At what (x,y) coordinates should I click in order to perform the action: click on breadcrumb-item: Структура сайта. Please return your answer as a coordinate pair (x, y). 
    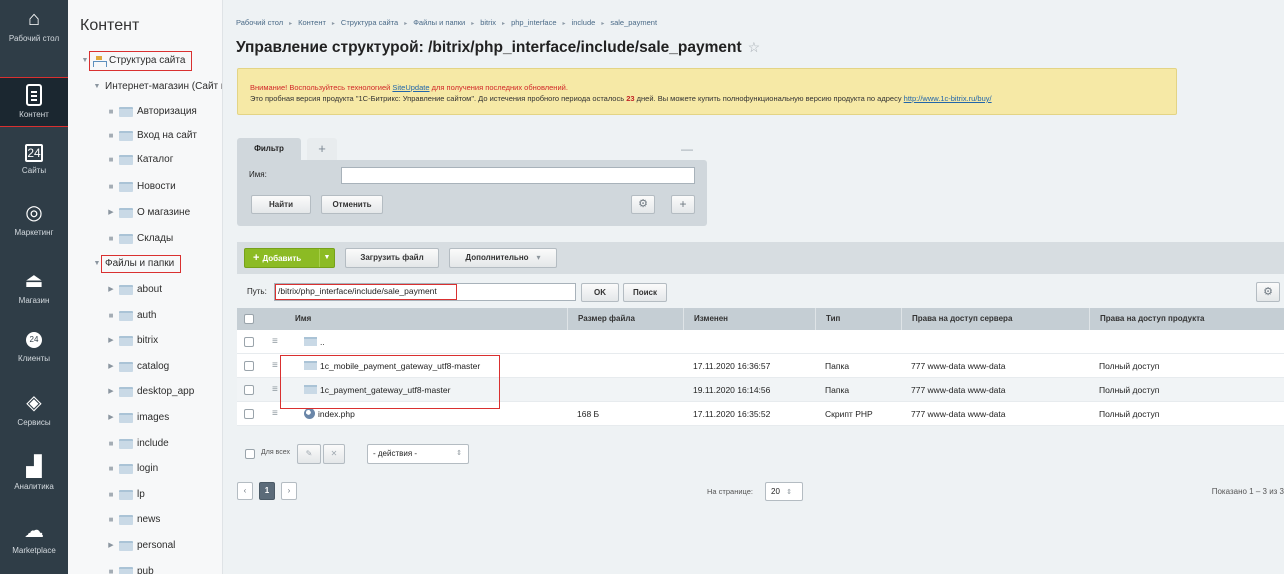
    Looking at the image, I should click on (369, 22).